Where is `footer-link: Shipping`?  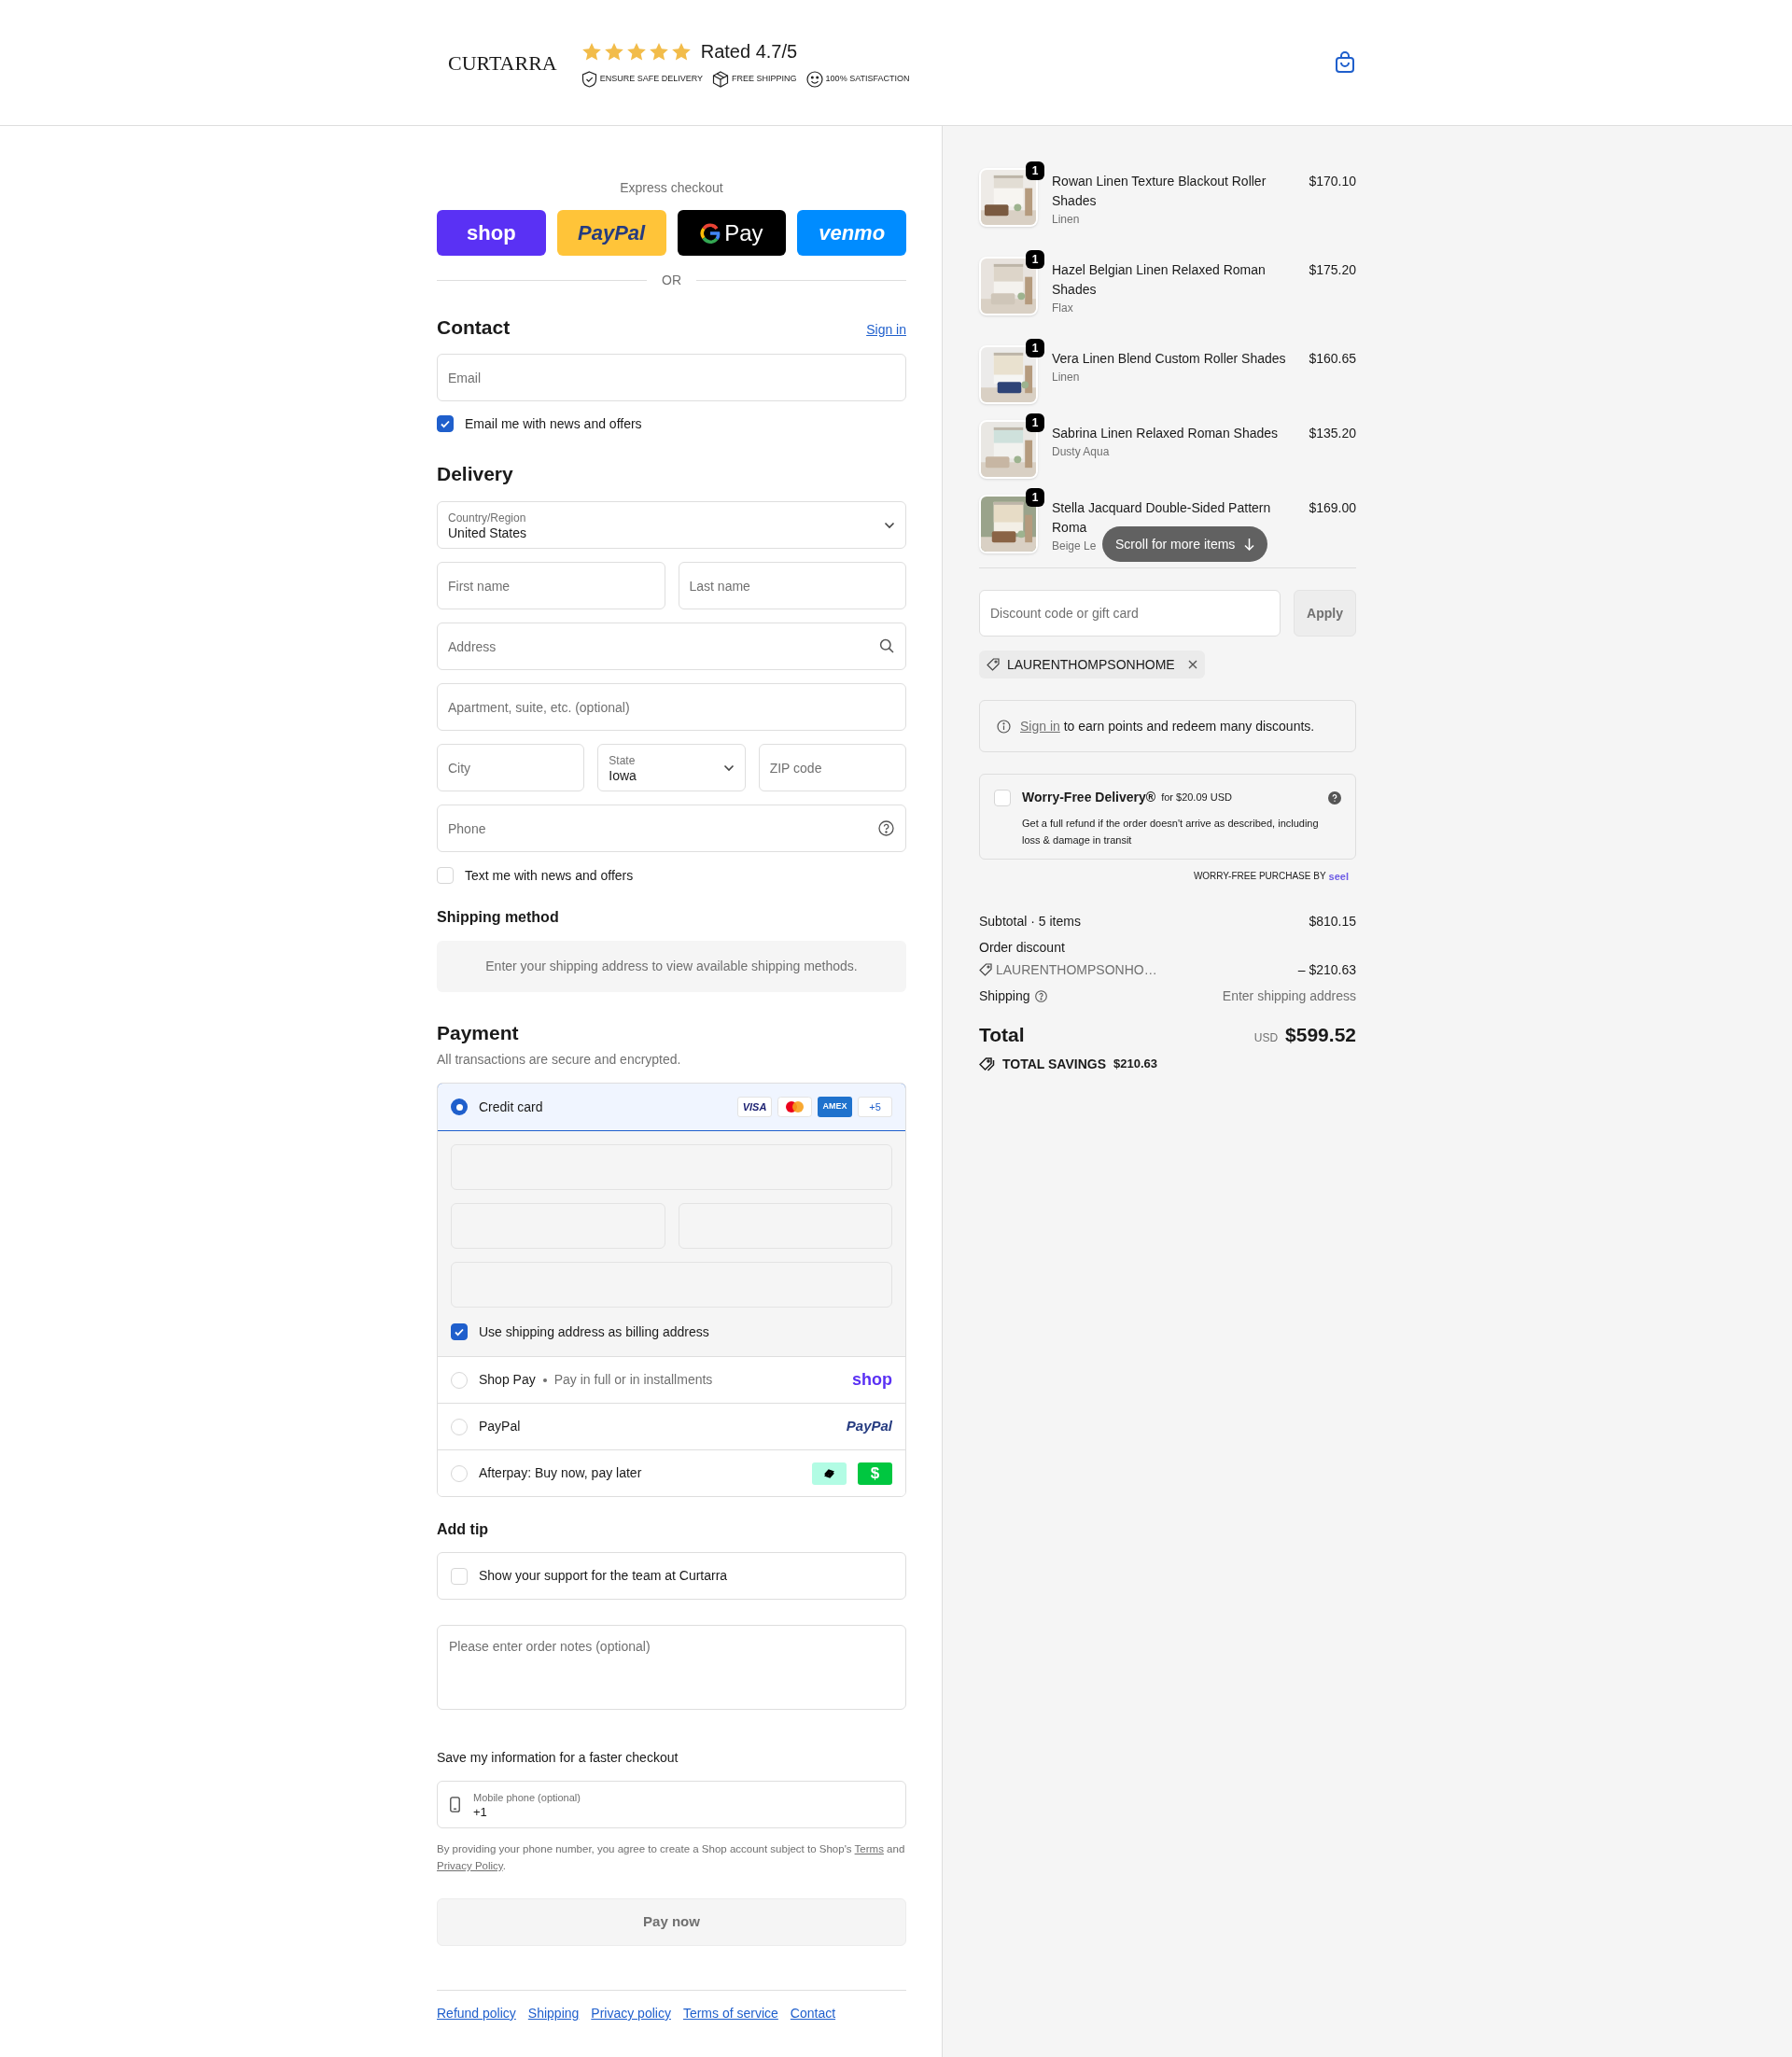
footer-link: Shipping is located at coordinates (553, 2013).